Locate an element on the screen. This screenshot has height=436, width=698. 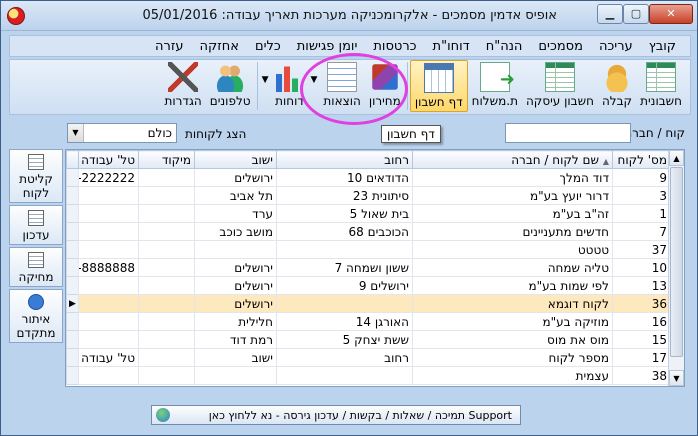
side-button-edit: עדכון is located at coordinates (36, 225).